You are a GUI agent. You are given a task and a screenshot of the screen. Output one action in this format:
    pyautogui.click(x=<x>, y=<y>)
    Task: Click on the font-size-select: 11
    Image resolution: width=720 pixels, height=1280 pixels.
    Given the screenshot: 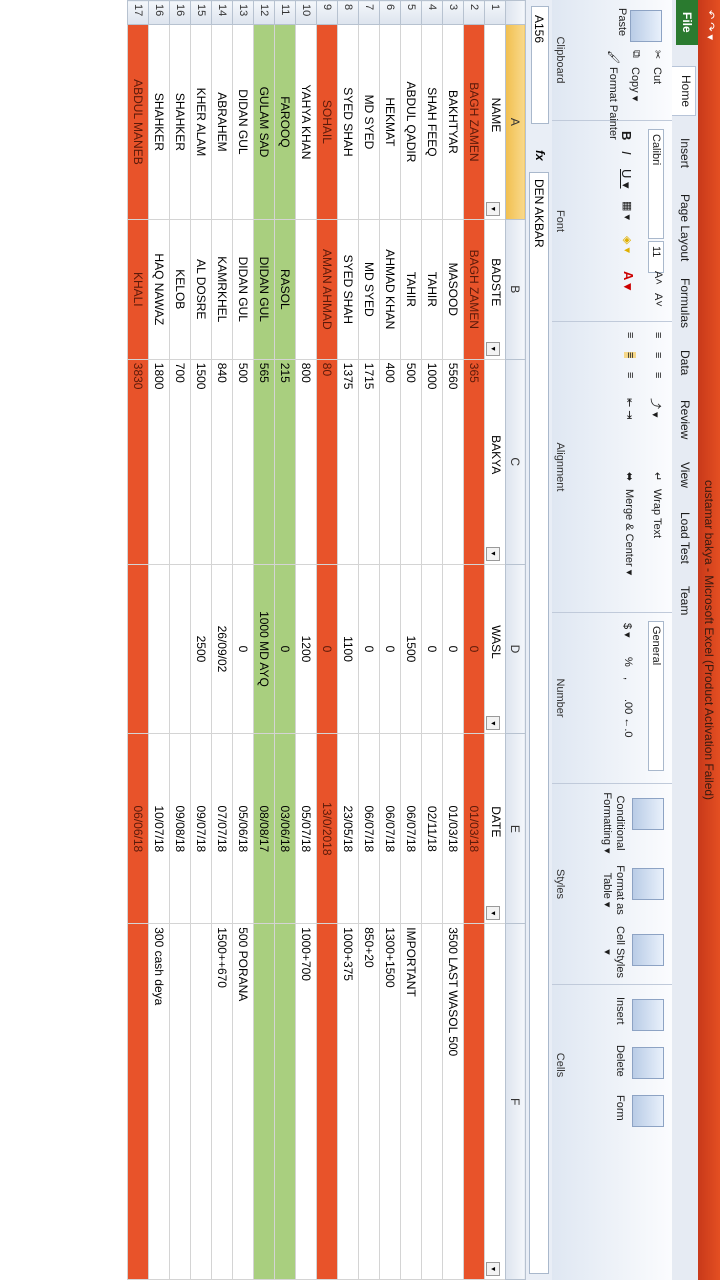 What is the action you would take?
    pyautogui.click(x=656, y=257)
    